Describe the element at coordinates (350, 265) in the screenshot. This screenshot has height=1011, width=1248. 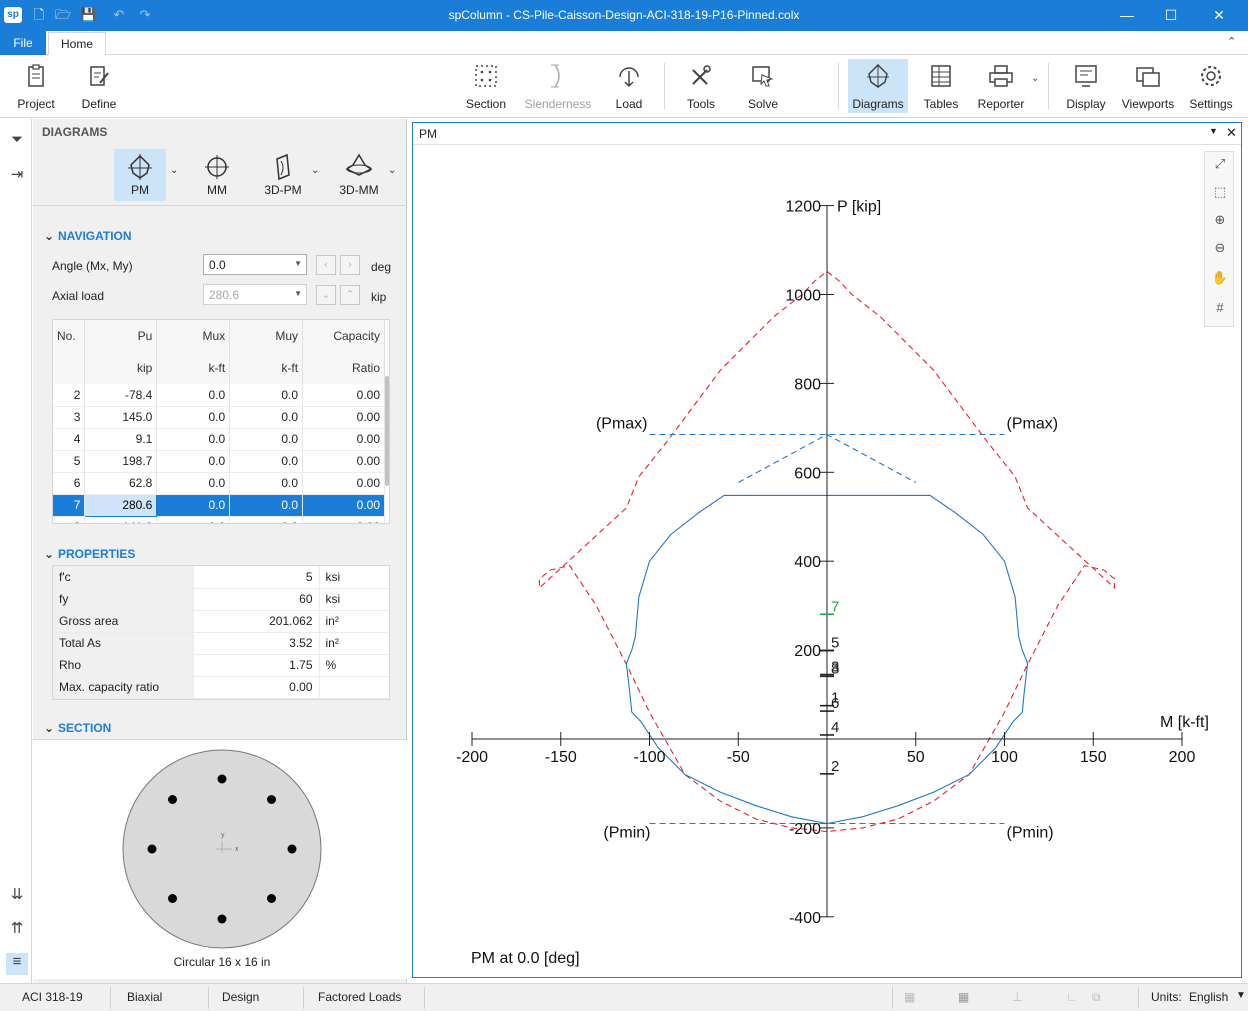
I see `angle-next-button: ›` at that location.